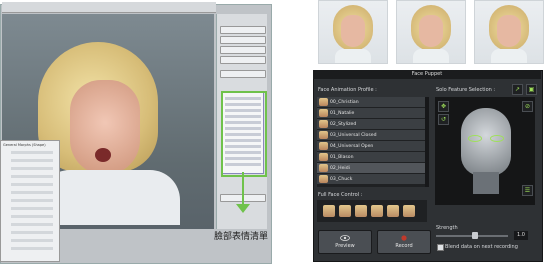  What do you see at coordinates (243, 189) in the screenshot?
I see `annotation-arrow-line` at bounding box center [243, 189].